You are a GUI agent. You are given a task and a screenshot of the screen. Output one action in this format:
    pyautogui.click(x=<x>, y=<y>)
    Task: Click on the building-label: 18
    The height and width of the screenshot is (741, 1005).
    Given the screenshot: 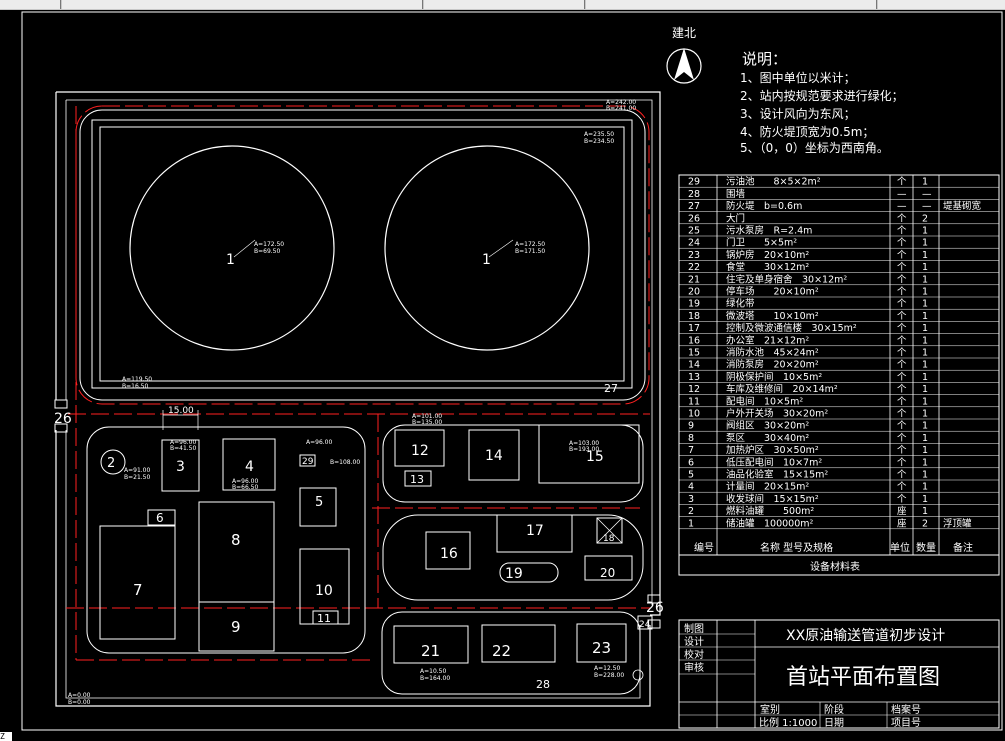 What is the action you would take?
    pyautogui.click(x=609, y=539)
    